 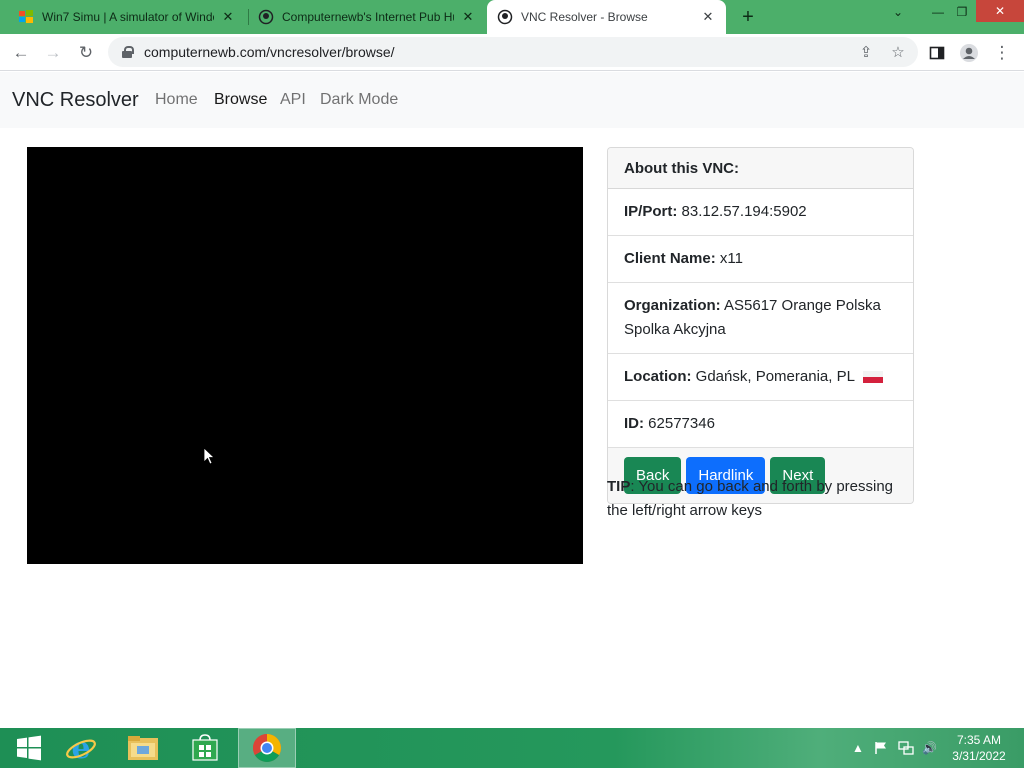 What do you see at coordinates (731, 258) in the screenshot?
I see `client-name-value: x11` at bounding box center [731, 258].